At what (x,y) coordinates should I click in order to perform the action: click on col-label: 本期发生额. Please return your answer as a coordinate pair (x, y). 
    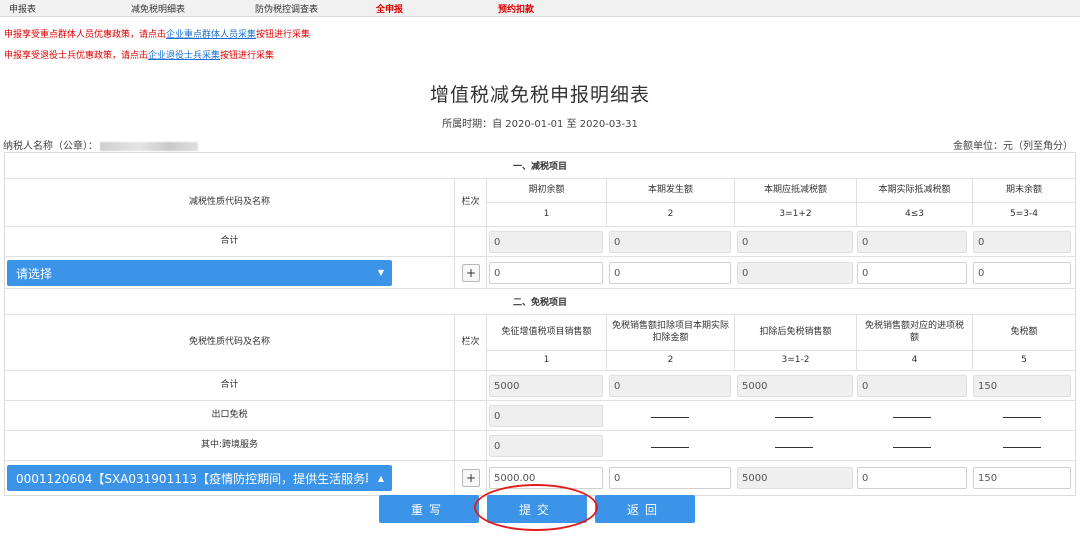
    Looking at the image, I should click on (671, 190).